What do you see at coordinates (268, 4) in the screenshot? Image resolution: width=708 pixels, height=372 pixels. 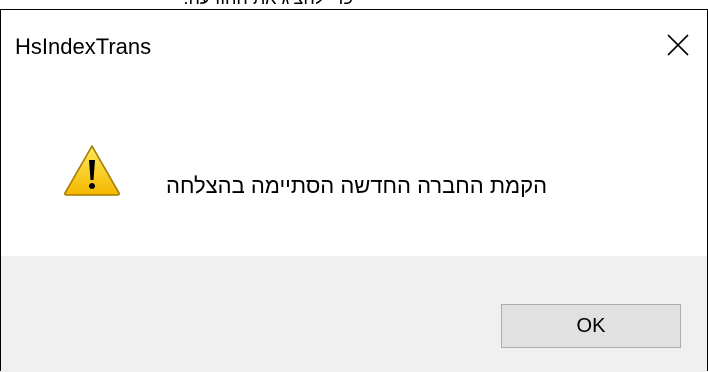 I see `background-text: כדי להציג את ההודעה.` at bounding box center [268, 4].